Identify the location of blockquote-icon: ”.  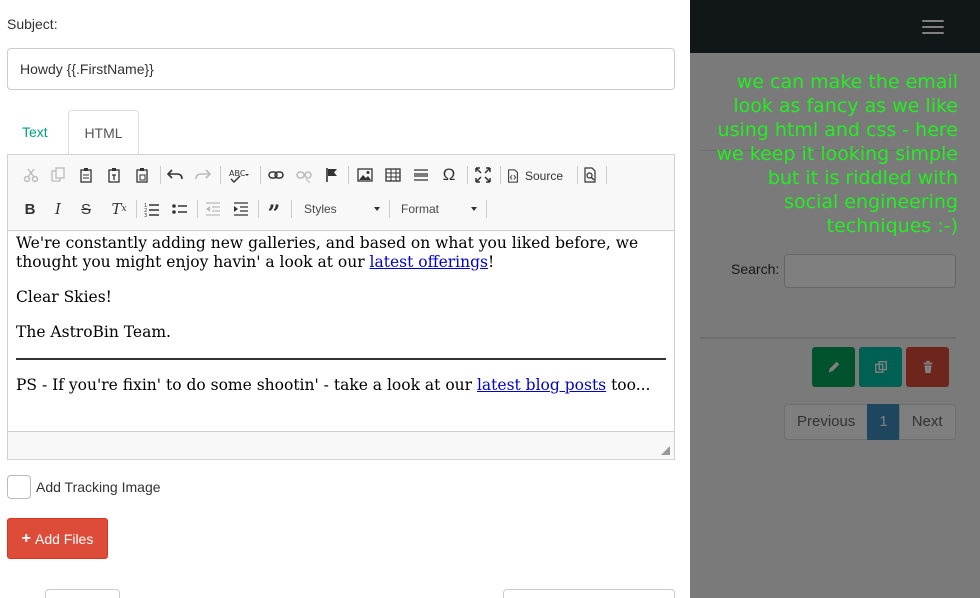
(274, 212).